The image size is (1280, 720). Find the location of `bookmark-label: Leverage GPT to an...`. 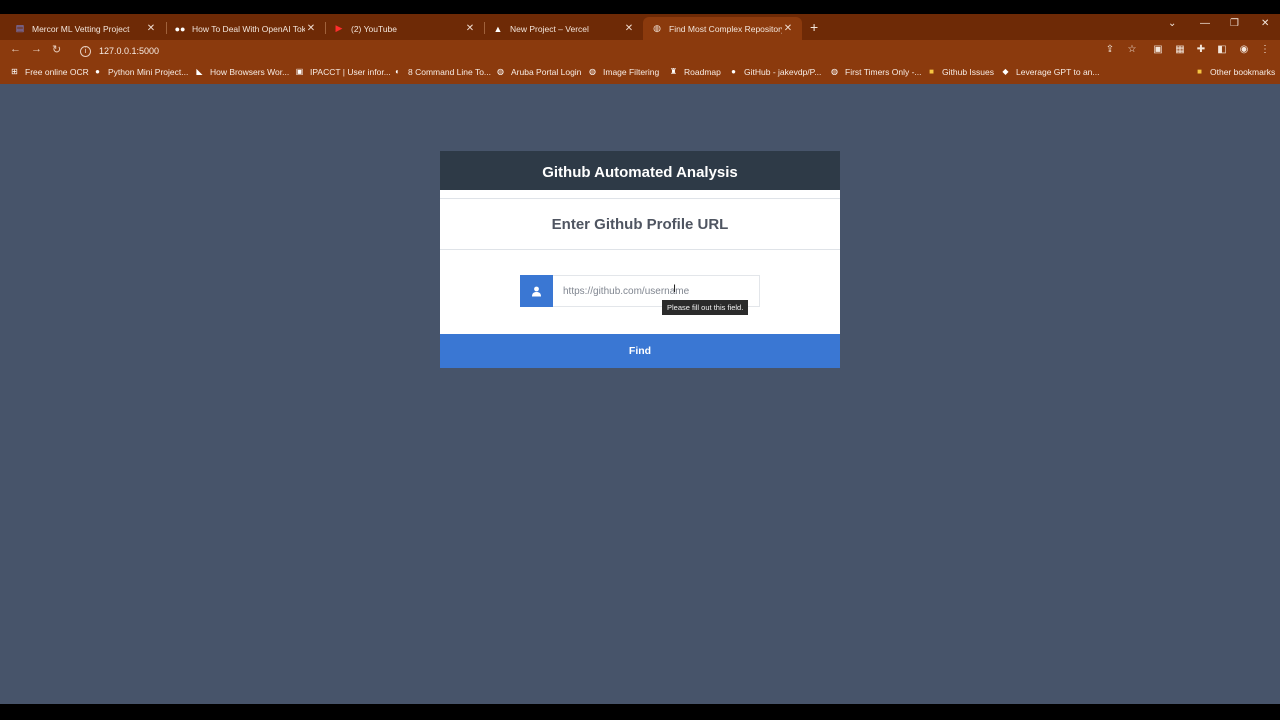

bookmark-label: Leverage GPT to an... is located at coordinates (1058, 71).